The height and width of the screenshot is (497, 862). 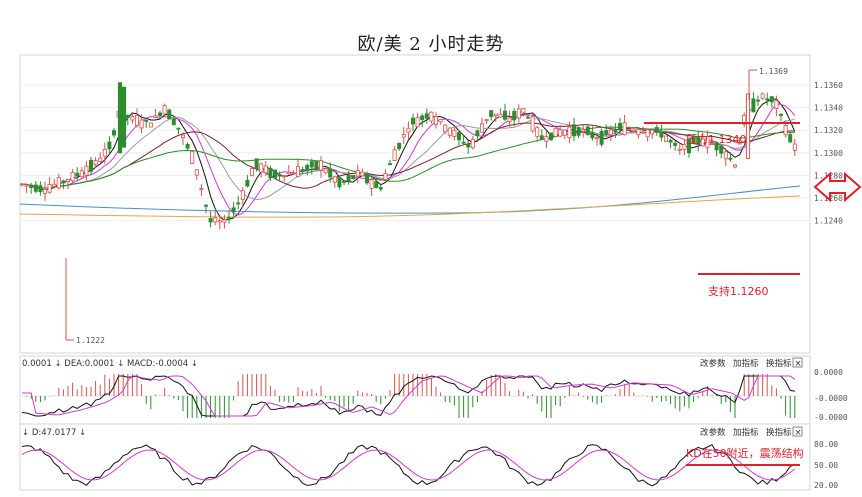 What do you see at coordinates (828, 85) in the screenshot?
I see `y-tick-label: 1.1360` at bounding box center [828, 85].